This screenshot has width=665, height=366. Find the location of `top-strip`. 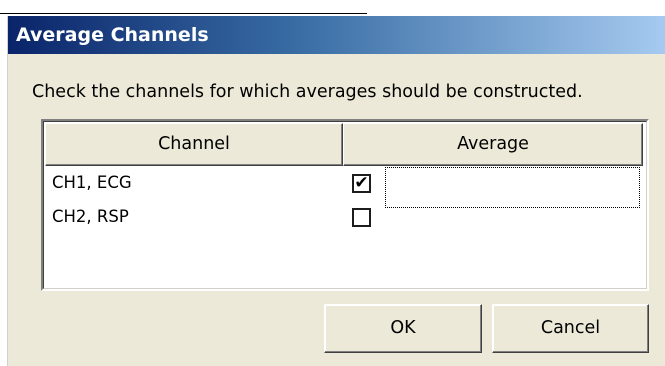

top-strip is located at coordinates (332, 8).